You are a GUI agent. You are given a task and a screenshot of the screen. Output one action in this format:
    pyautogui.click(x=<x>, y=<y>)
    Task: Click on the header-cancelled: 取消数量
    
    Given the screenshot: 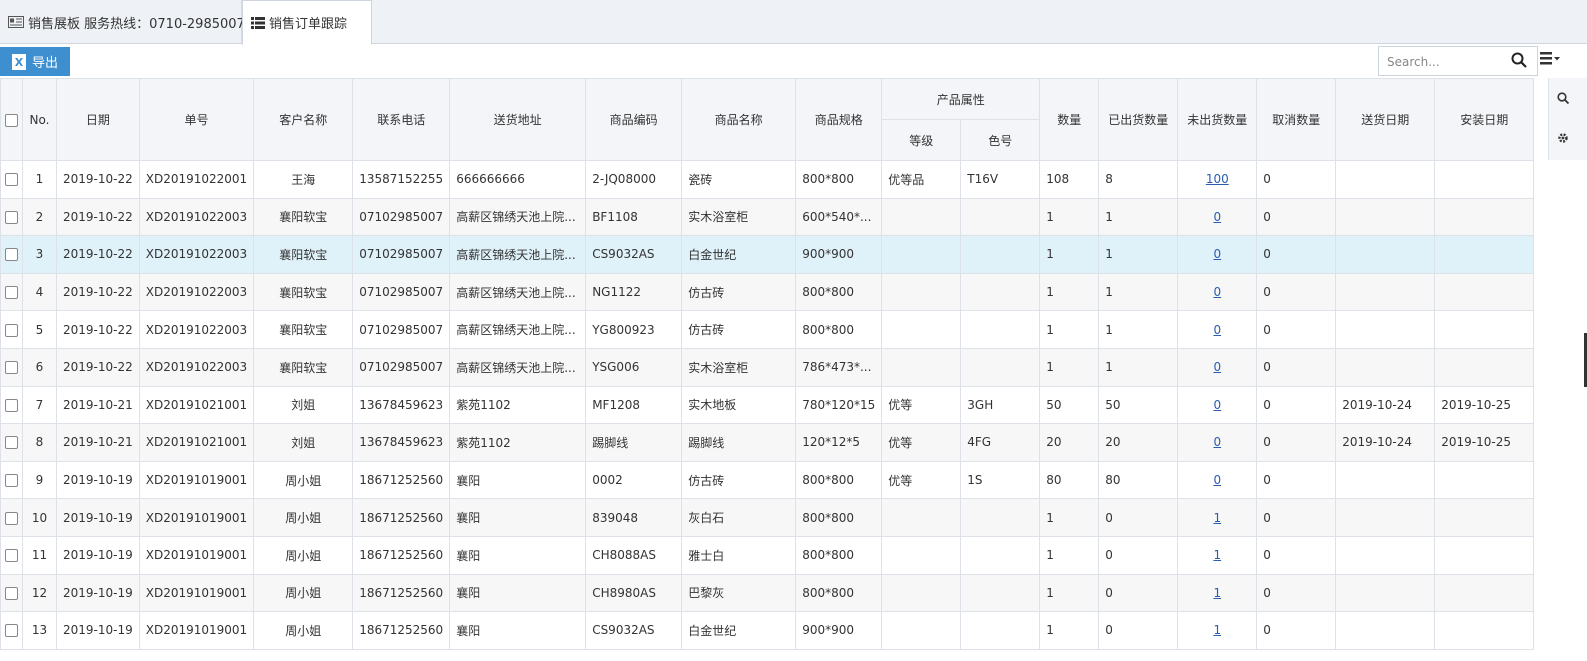 What is the action you would take?
    pyautogui.click(x=1296, y=119)
    